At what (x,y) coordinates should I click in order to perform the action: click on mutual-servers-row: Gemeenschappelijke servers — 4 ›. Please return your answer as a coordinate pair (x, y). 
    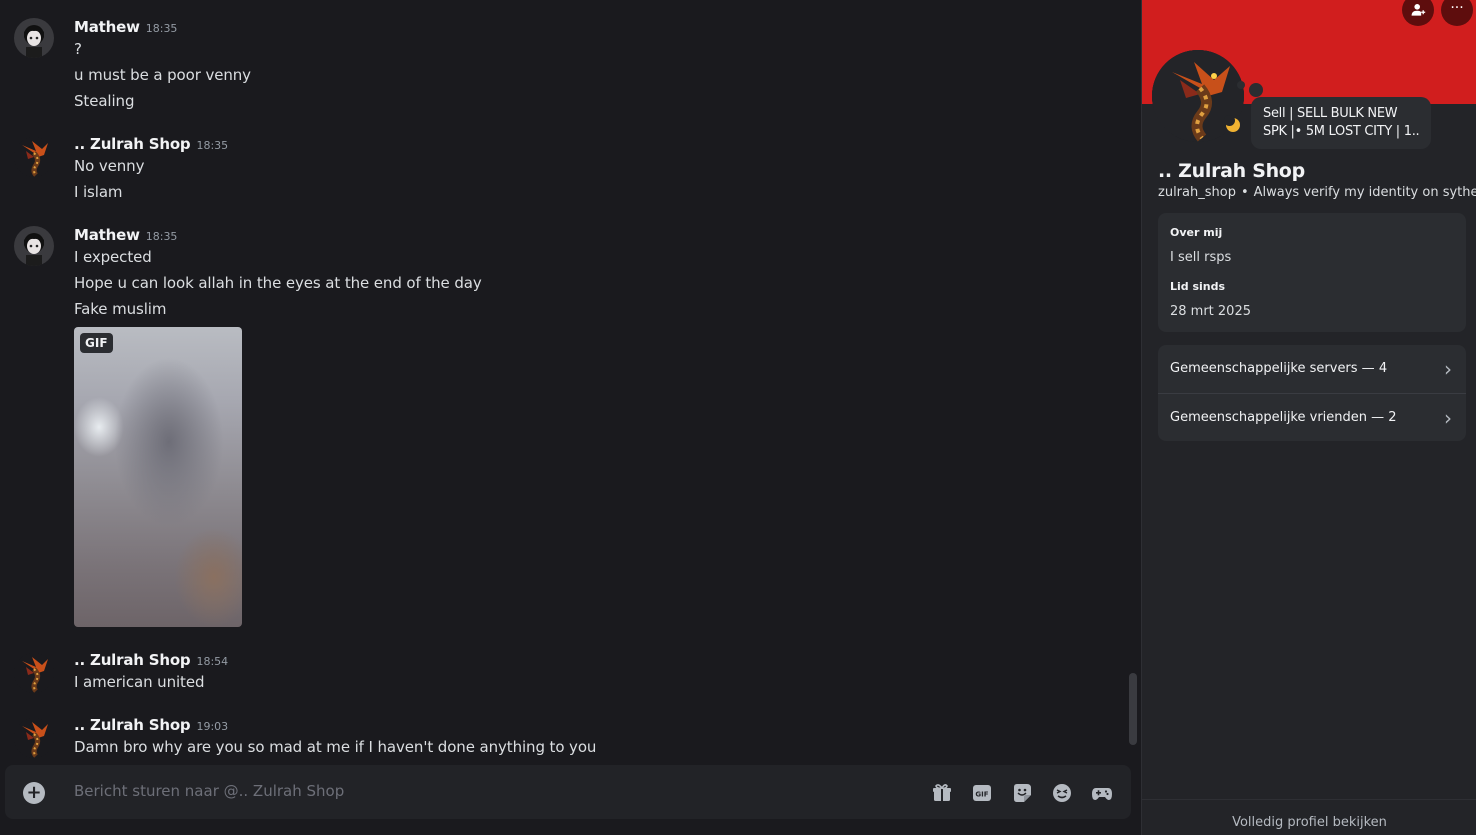
    Looking at the image, I should click on (1312, 369).